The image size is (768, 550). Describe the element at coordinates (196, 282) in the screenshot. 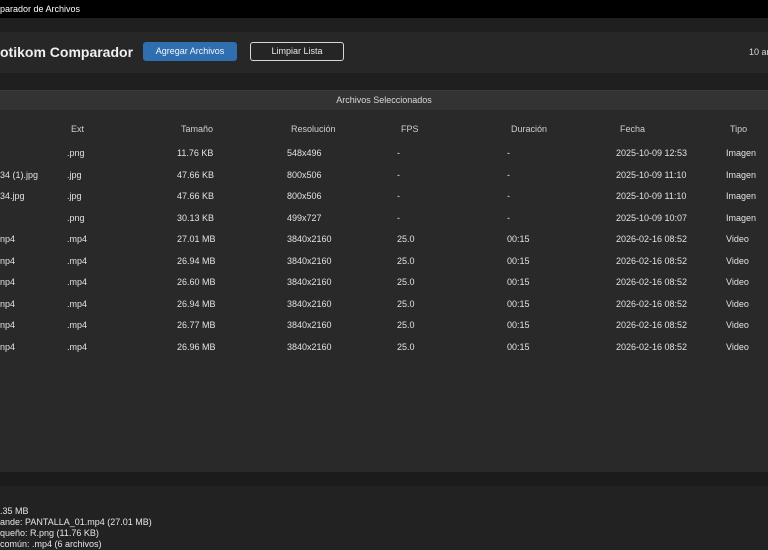

I see `size-cell: 26.60 MB` at that location.